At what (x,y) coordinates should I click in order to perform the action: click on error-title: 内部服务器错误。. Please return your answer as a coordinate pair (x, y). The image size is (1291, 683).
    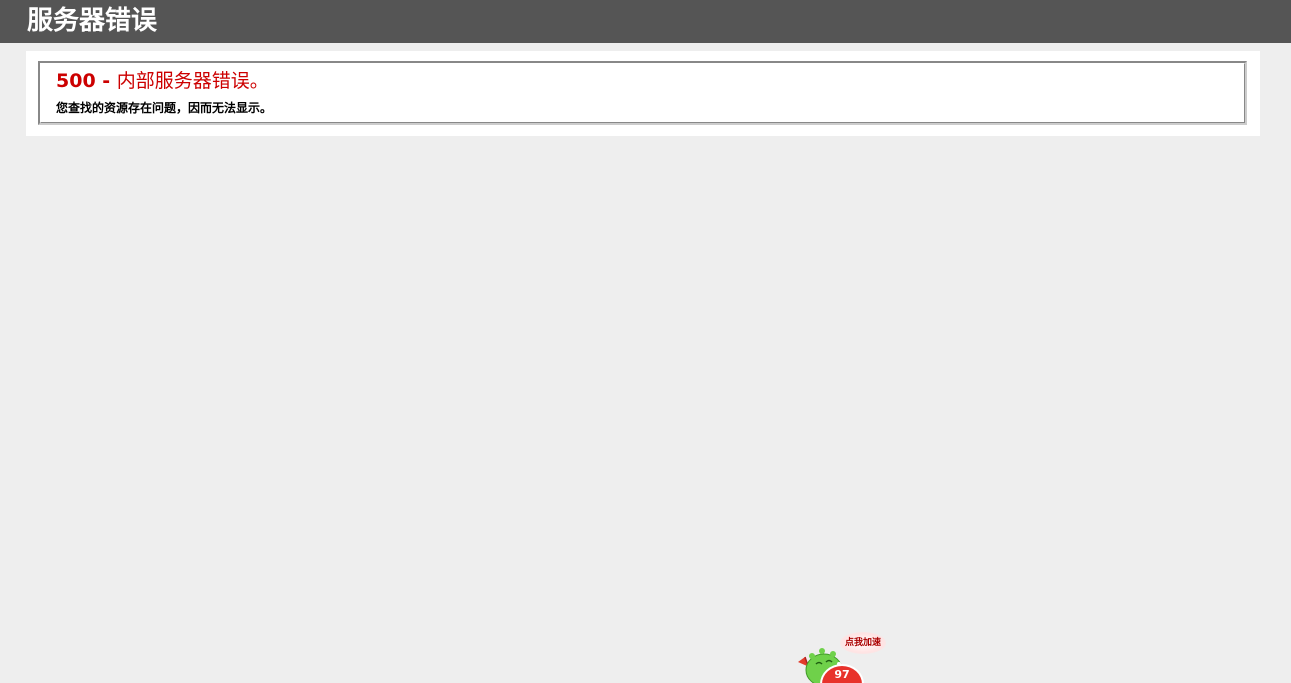
    Looking at the image, I should click on (192, 81).